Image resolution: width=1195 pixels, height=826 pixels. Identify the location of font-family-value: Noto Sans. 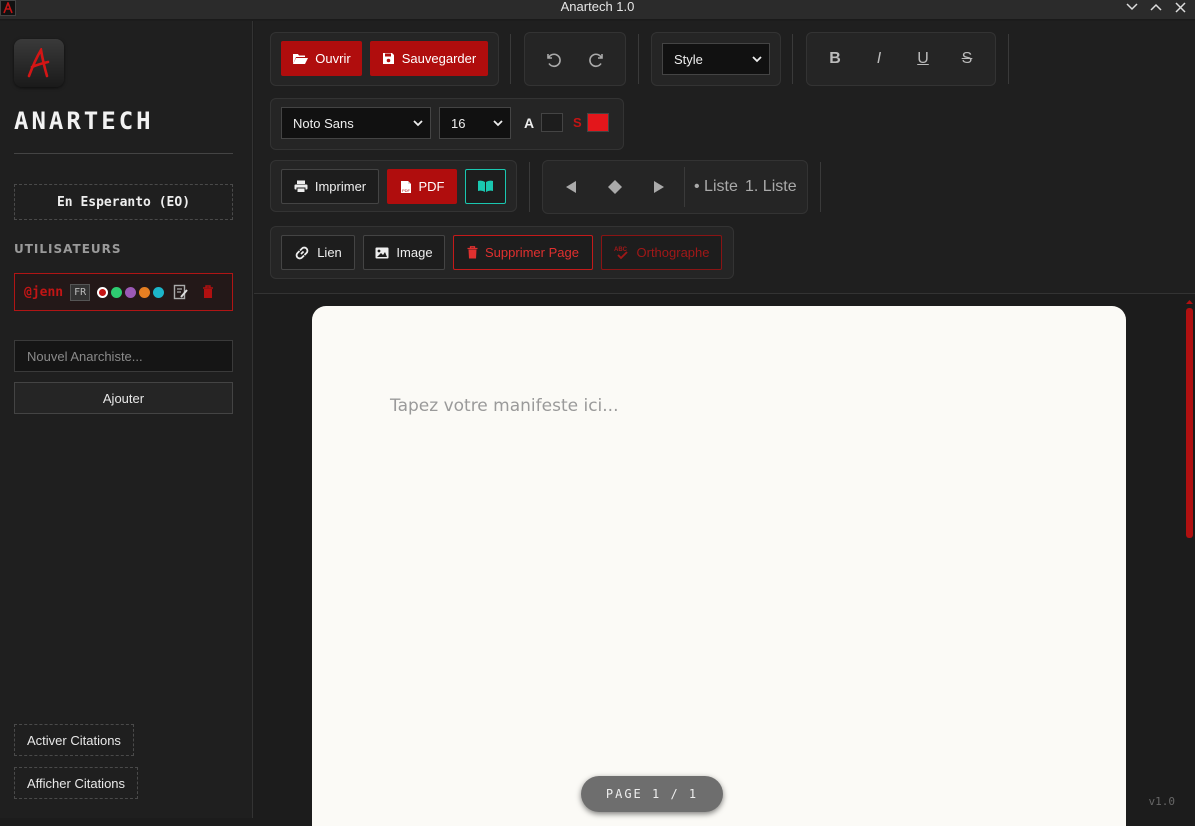
(323, 123).